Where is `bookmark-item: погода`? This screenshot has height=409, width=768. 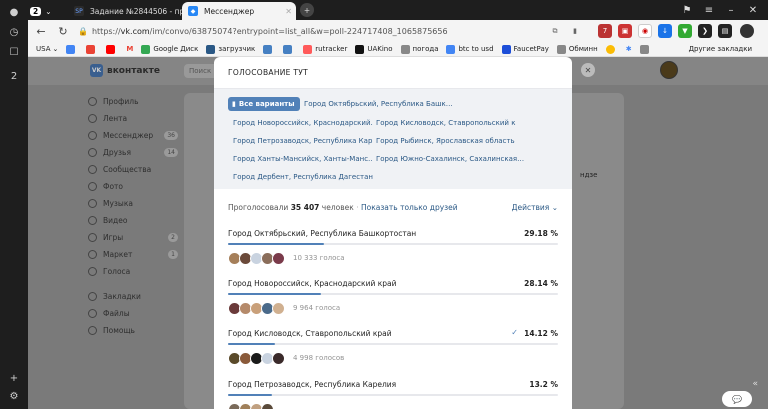
bookmark-item: погода is located at coordinates (419, 49).